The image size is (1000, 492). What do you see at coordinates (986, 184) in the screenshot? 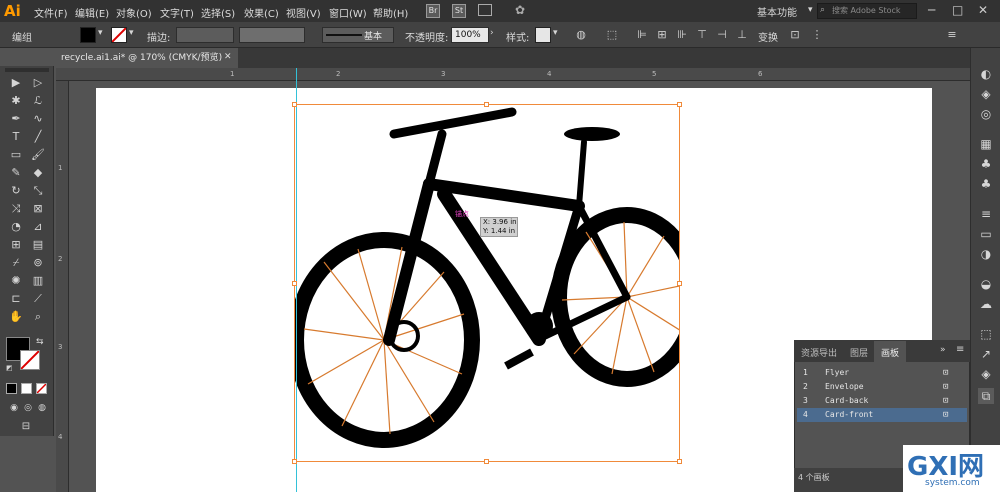
I see `graphic-styles-icon: ♣` at bounding box center [986, 184].